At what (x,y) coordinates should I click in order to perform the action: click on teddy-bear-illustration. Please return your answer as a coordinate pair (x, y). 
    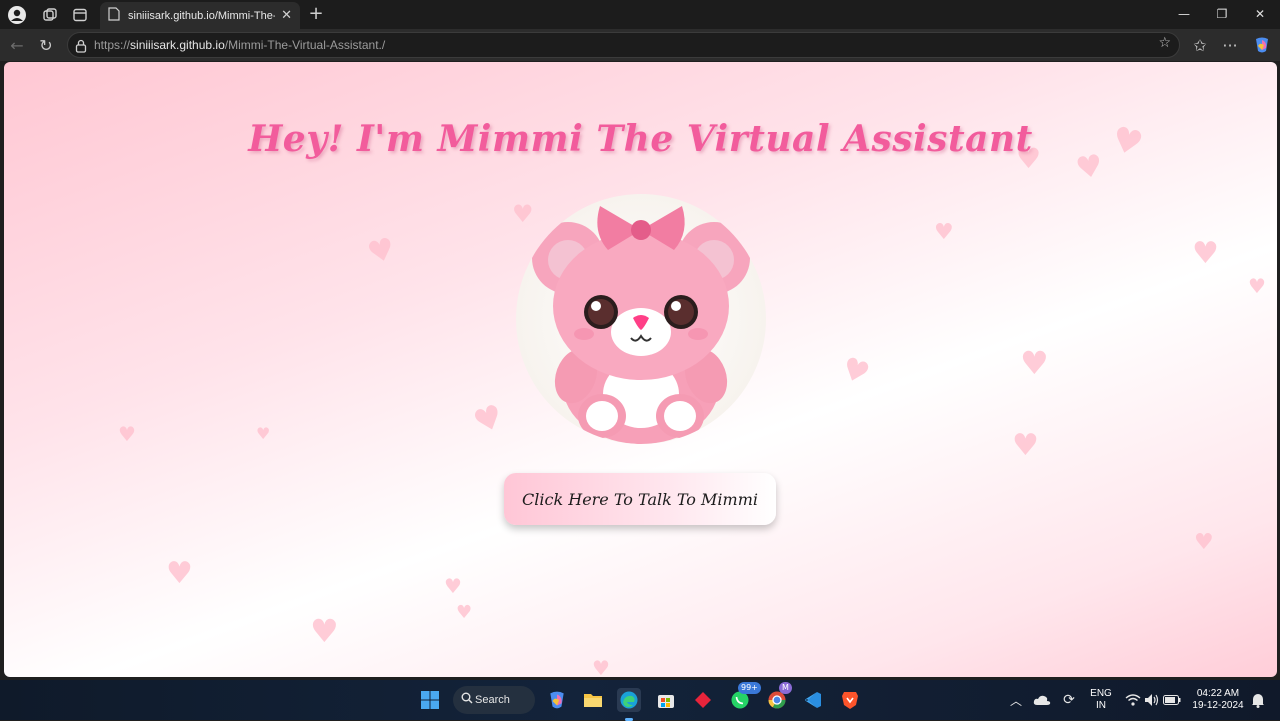
    Looking at the image, I should click on (641, 325).